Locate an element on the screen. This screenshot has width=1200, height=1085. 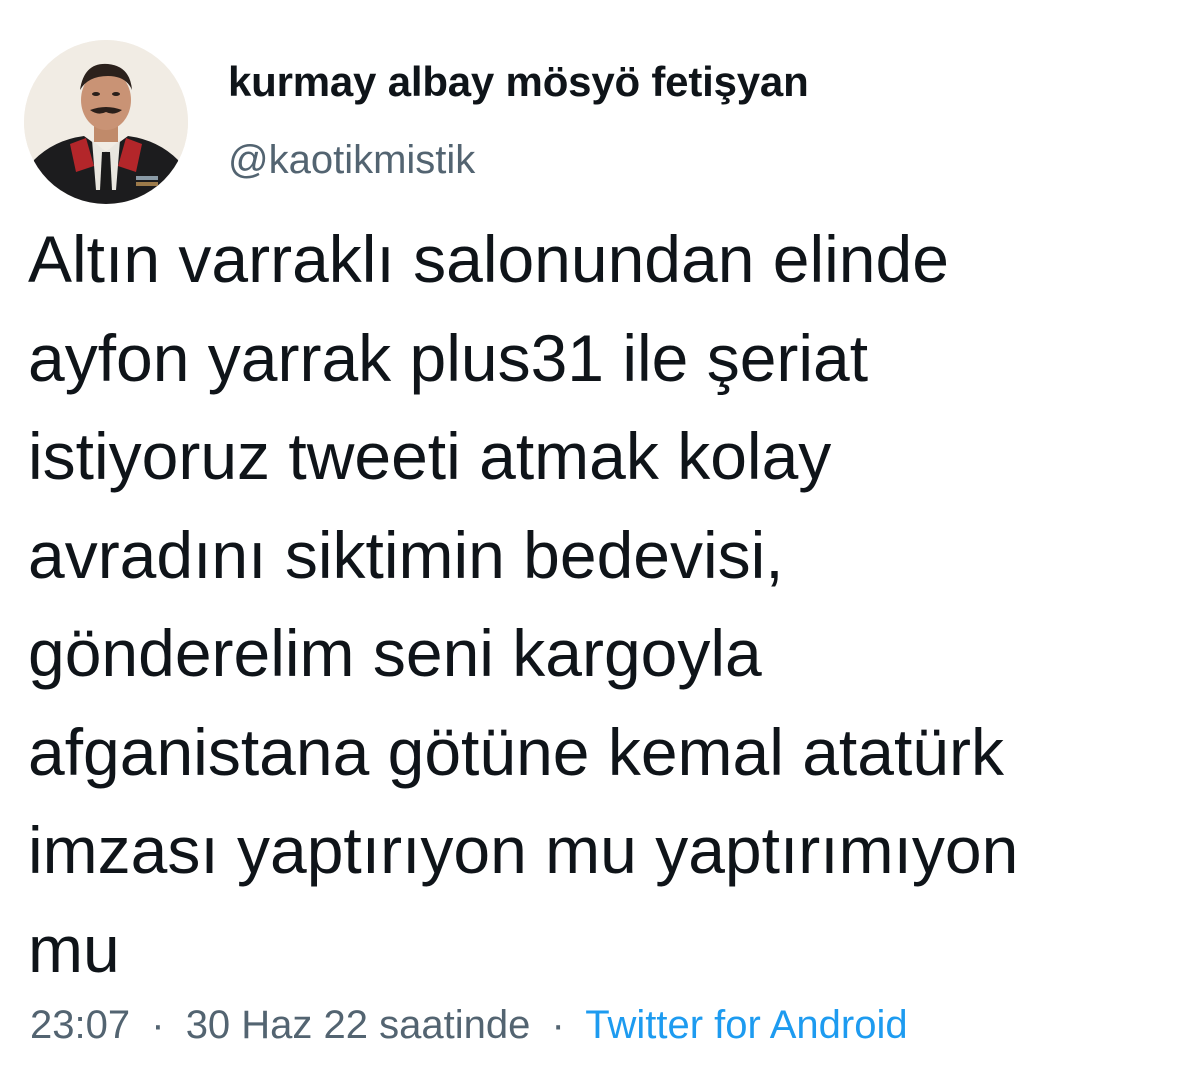
profile-photo-icon is located at coordinates (106, 122).